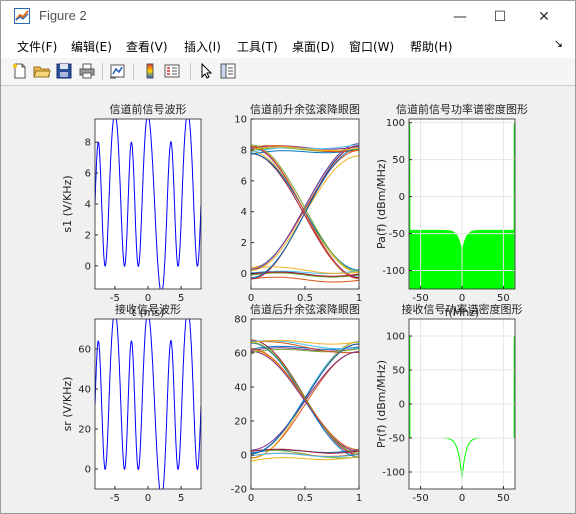 The height and width of the screenshot is (514, 576). I want to click on save-icon, so click(64, 71).